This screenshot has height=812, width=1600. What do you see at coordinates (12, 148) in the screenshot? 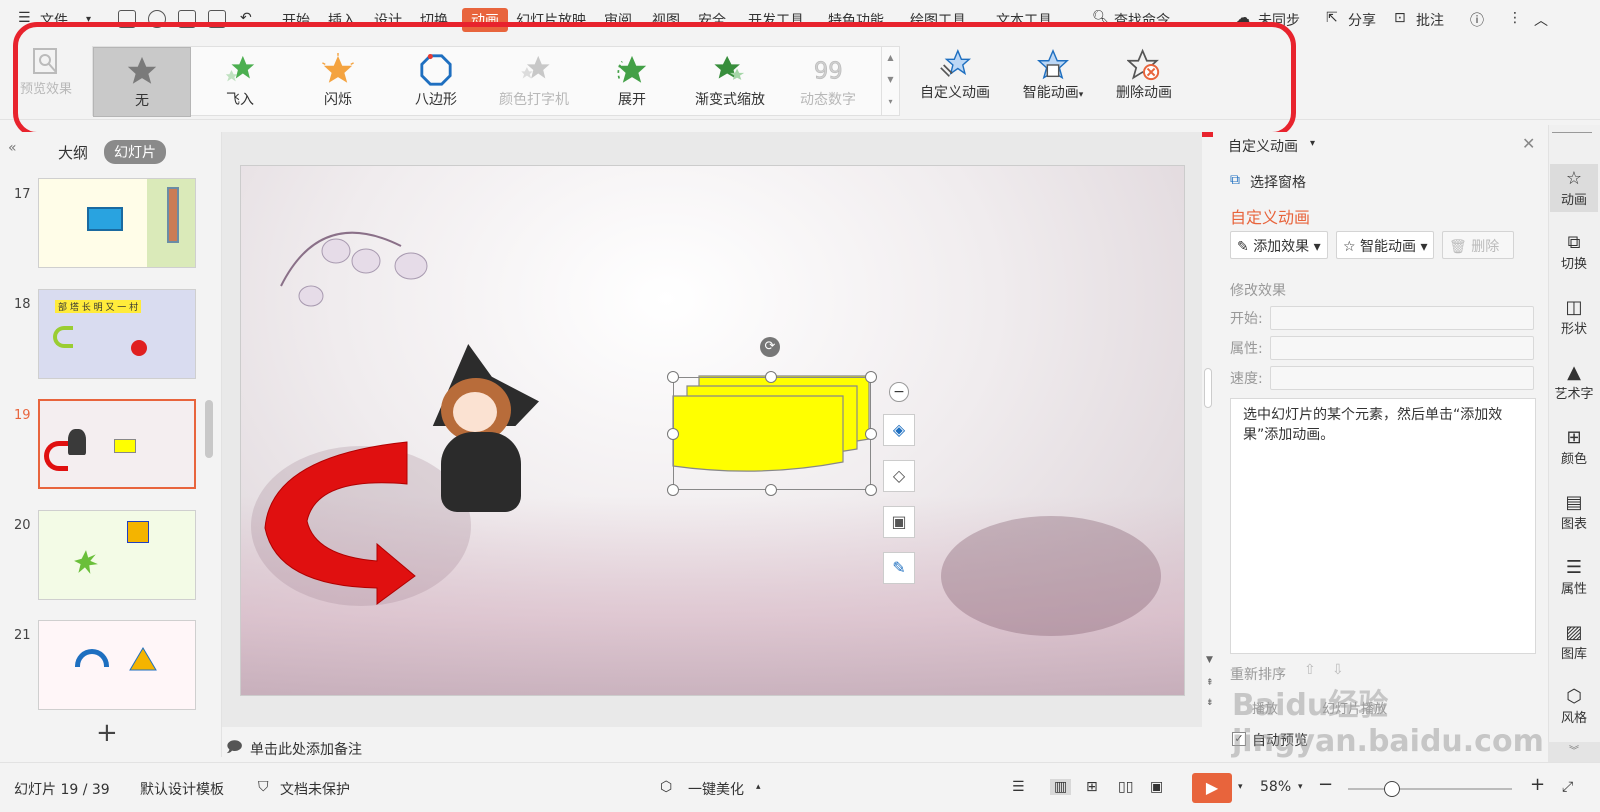
I see `collapse-panel-icon: «` at bounding box center [12, 148].